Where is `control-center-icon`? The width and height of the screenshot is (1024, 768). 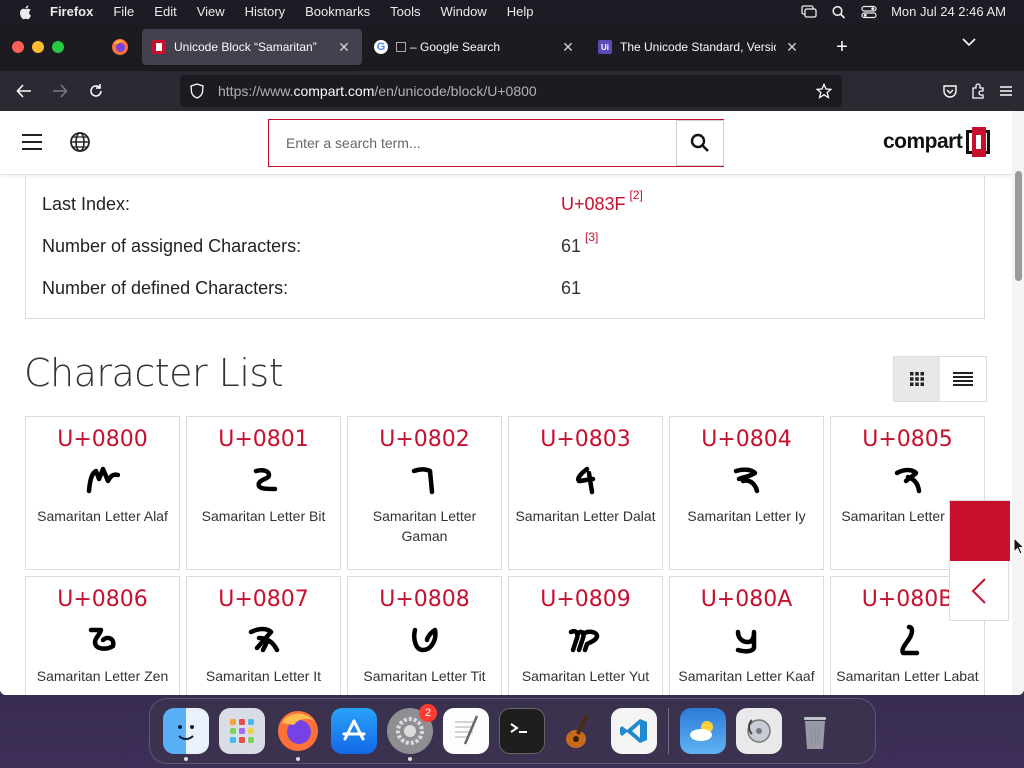
control-center-icon is located at coordinates (869, 12).